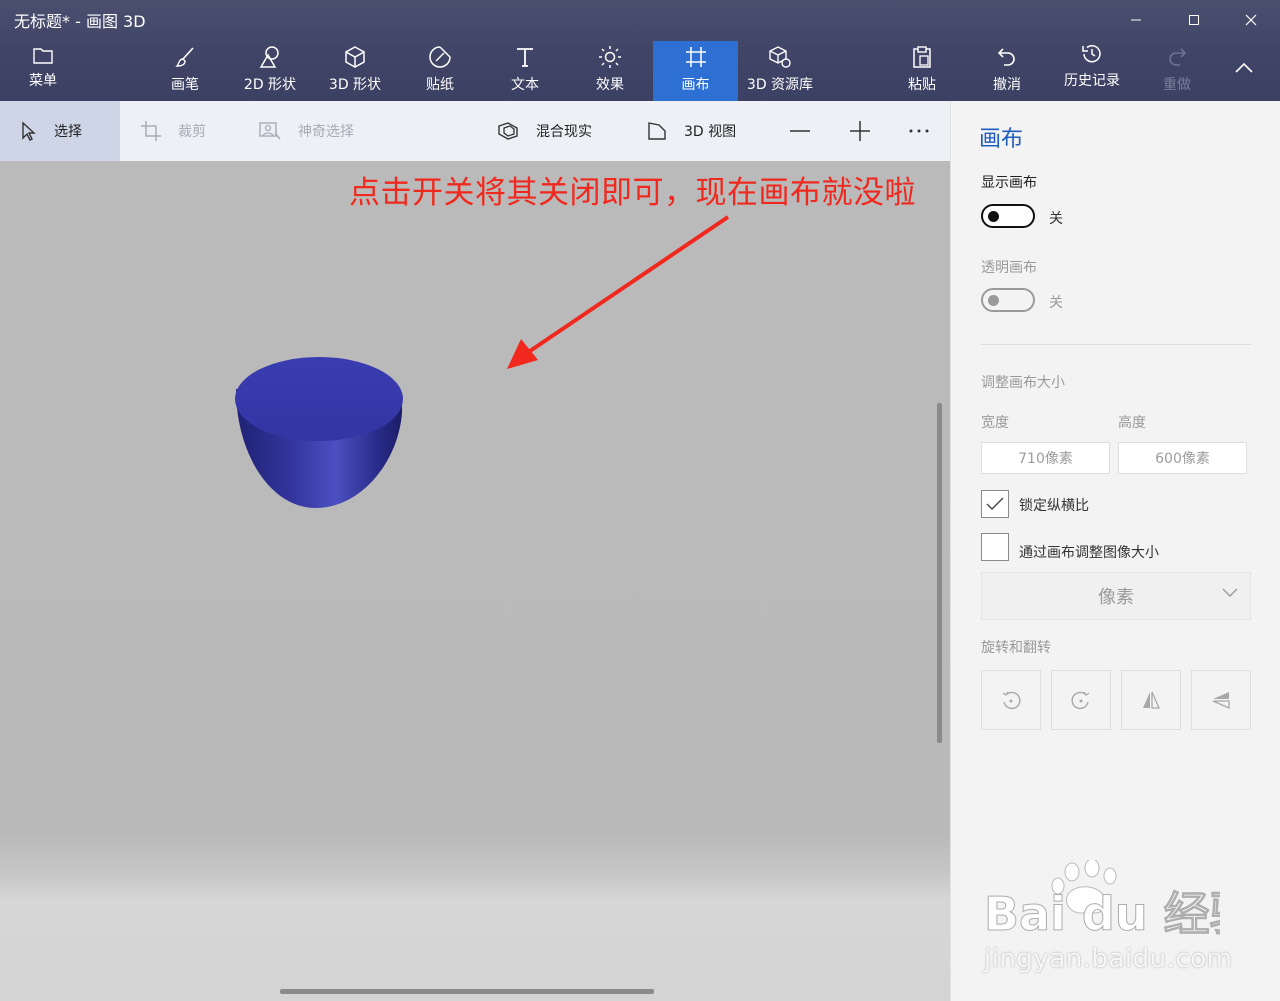 Image resolution: width=1280 pixels, height=1001 pixels. What do you see at coordinates (355, 71) in the screenshot?
I see `tool-3d-shapes: 3D 形状` at bounding box center [355, 71].